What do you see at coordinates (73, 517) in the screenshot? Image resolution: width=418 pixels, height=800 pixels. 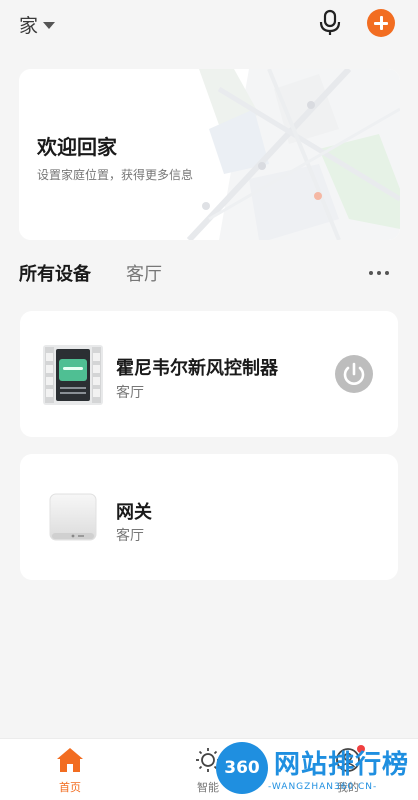 I see `gateway-icon` at bounding box center [73, 517].